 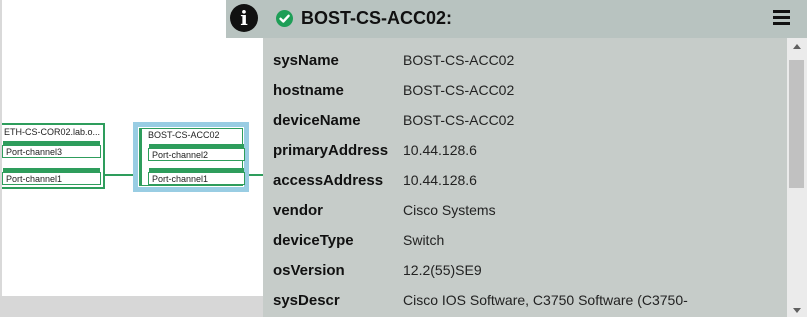 What do you see at coordinates (306, 300) in the screenshot?
I see `property-key: sysDescr` at bounding box center [306, 300].